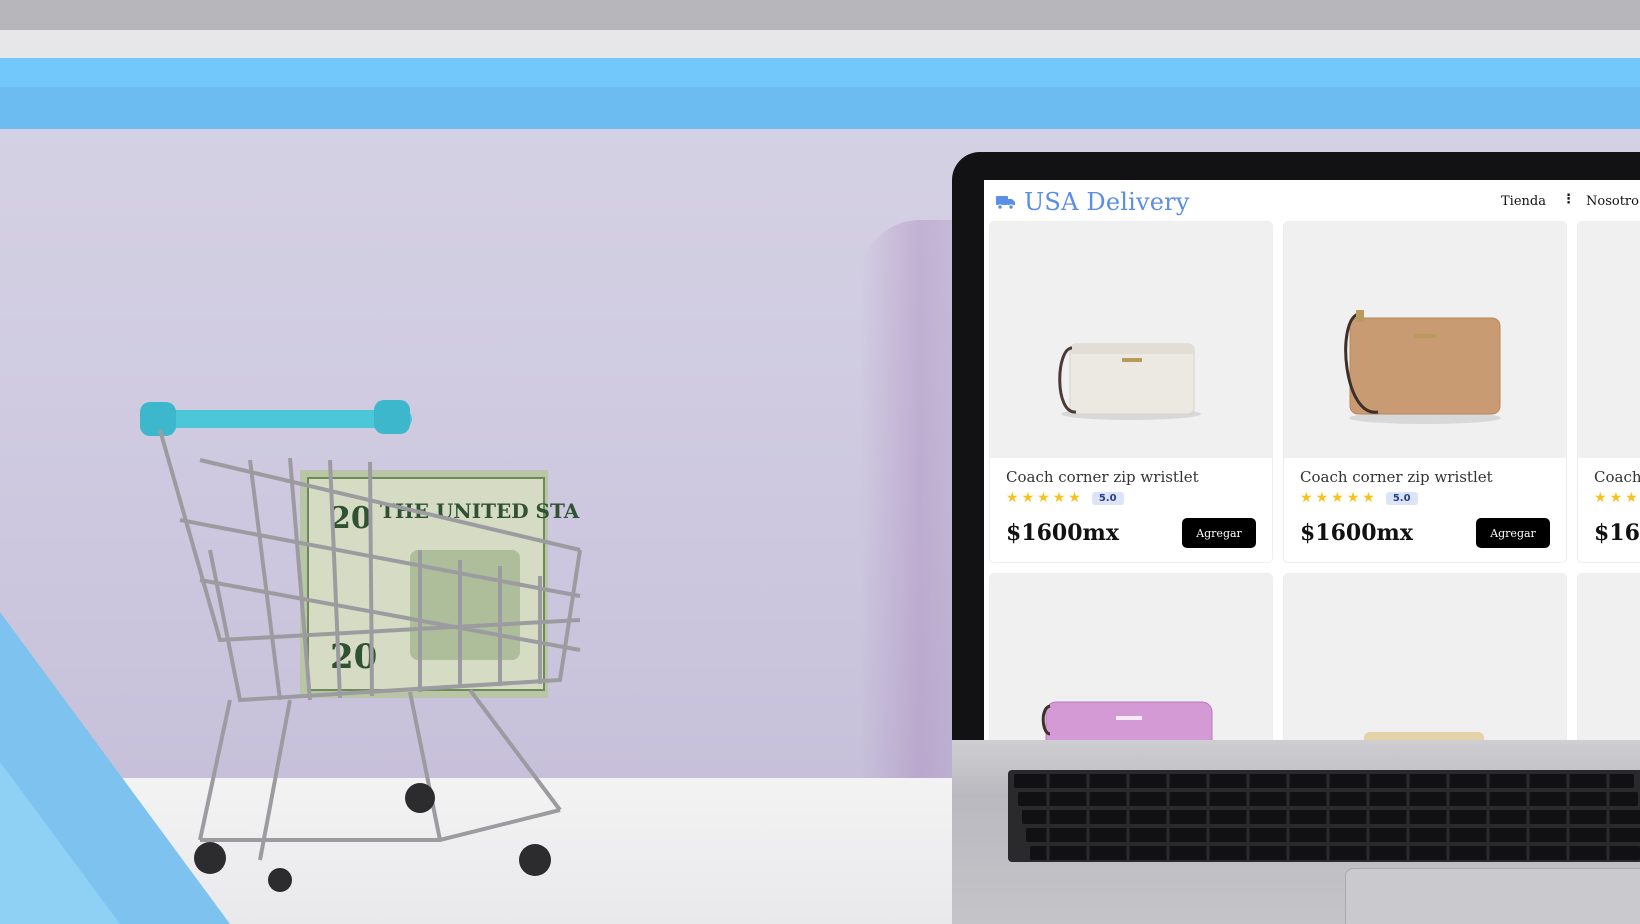 This screenshot has height=924, width=1640. I want to click on laptop-keyboard, so click(1324, 816).